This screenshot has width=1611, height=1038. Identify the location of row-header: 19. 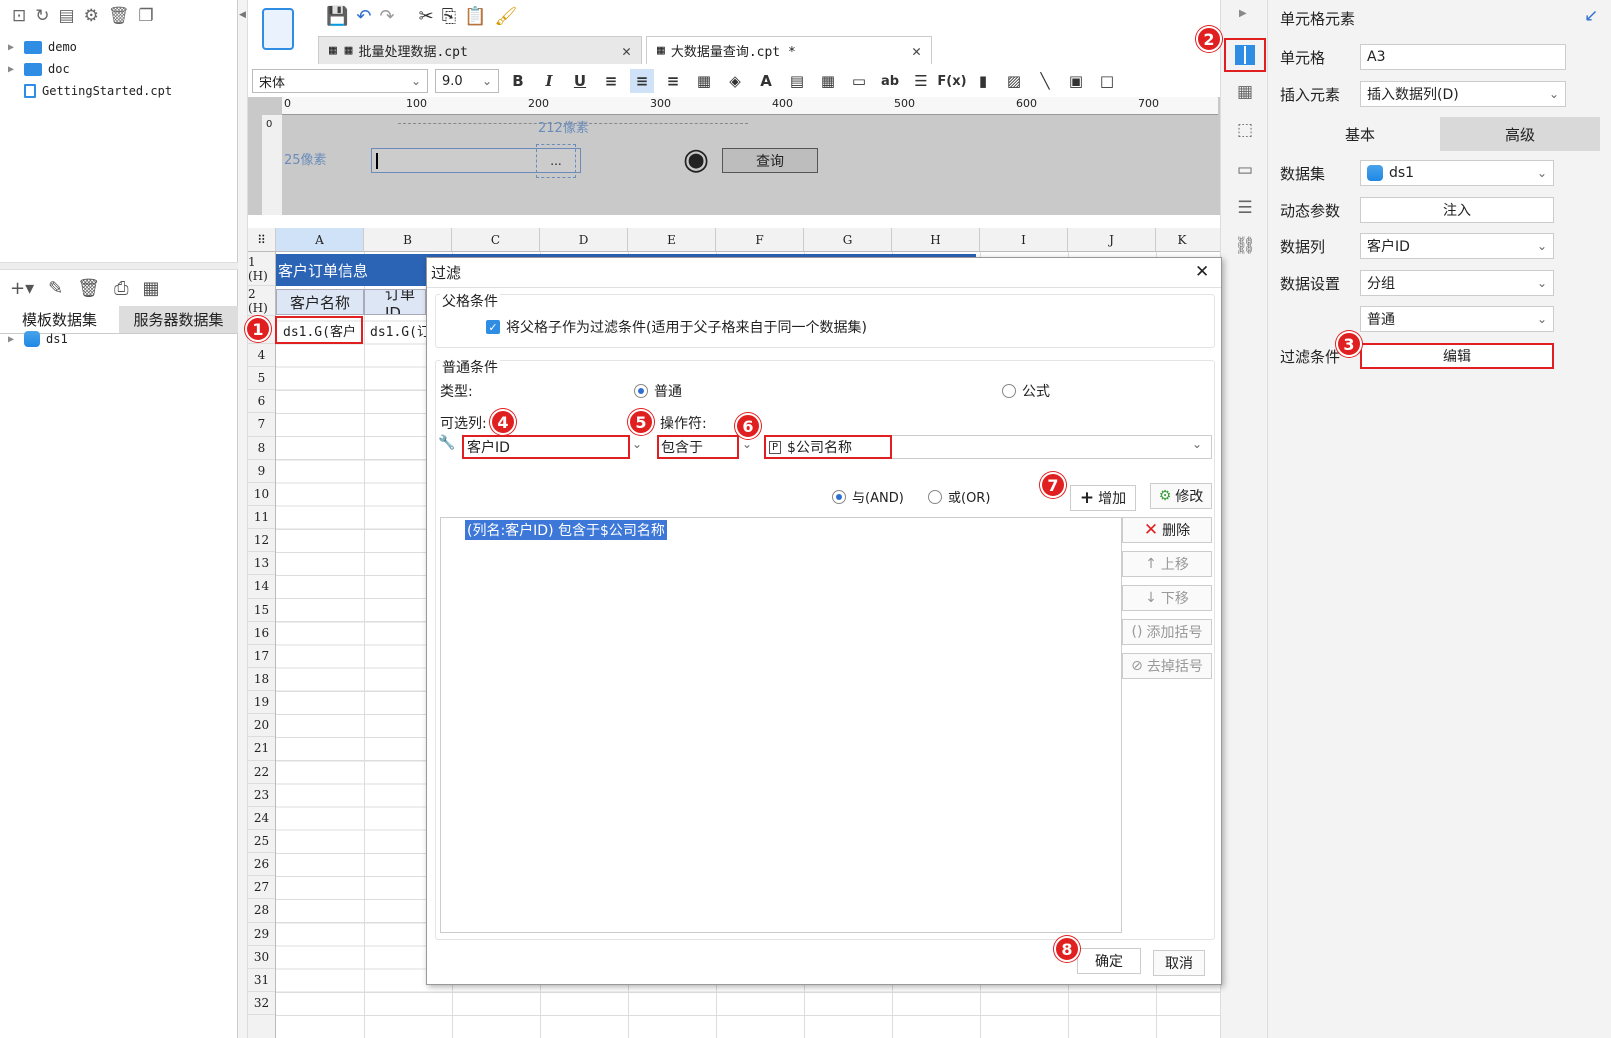
(261, 703).